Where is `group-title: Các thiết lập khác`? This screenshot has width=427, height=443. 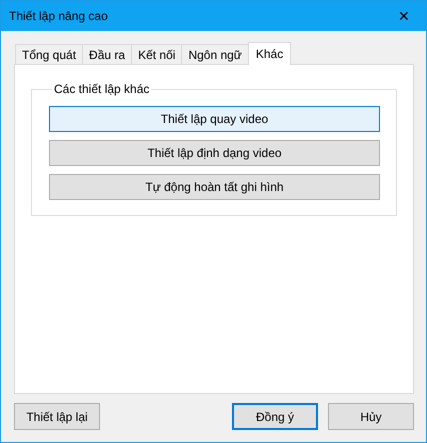
group-title: Các thiết lập khác is located at coordinates (101, 89).